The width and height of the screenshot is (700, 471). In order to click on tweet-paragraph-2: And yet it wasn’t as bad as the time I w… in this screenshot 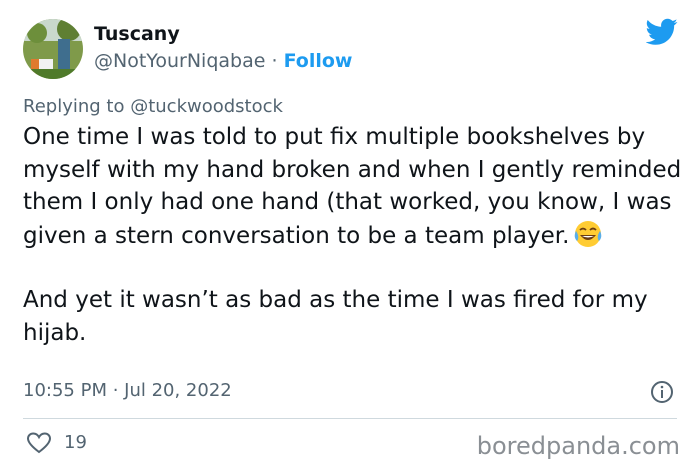, I will do `click(335, 316)`.